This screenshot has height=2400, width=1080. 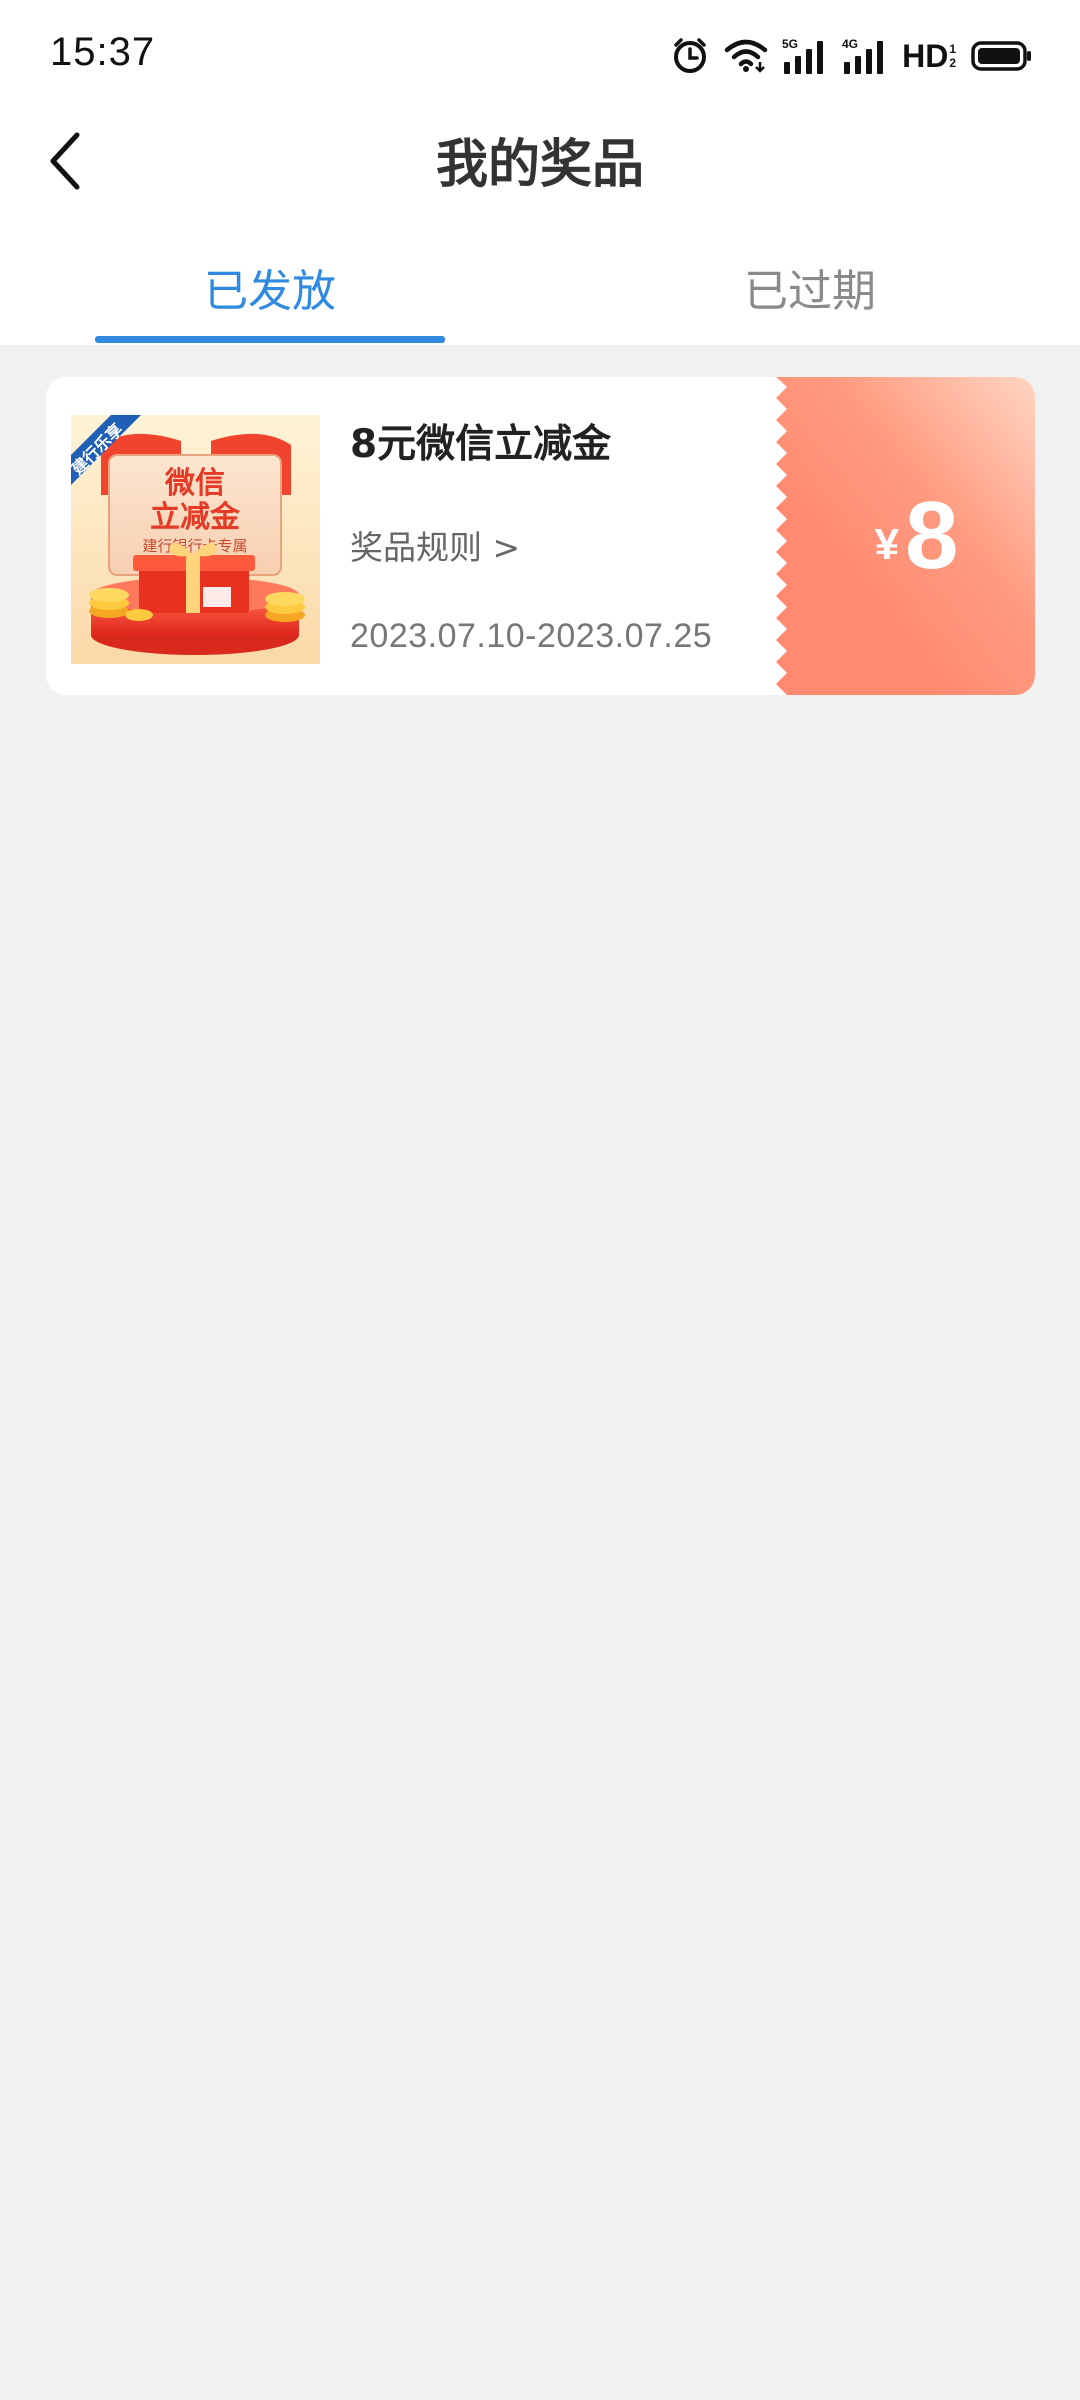 What do you see at coordinates (850, 44) in the screenshot?
I see `signal-4g-label: 4G` at bounding box center [850, 44].